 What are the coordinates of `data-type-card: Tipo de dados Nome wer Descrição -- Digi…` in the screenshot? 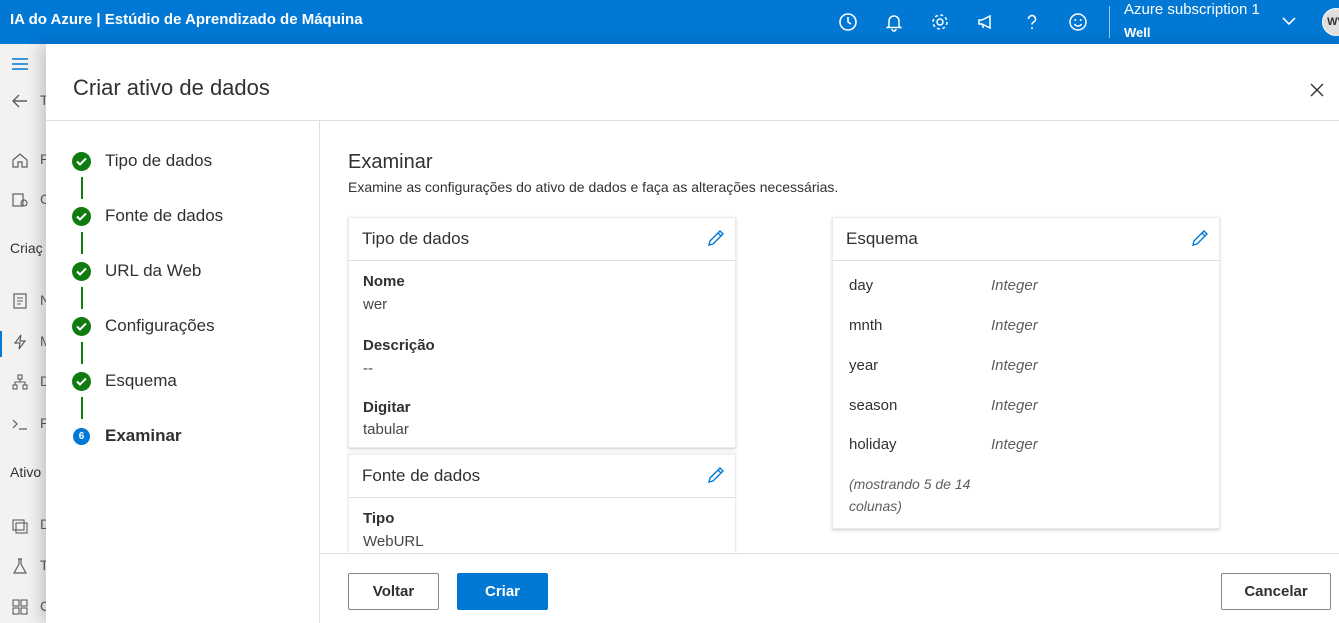 It's located at (542, 332).